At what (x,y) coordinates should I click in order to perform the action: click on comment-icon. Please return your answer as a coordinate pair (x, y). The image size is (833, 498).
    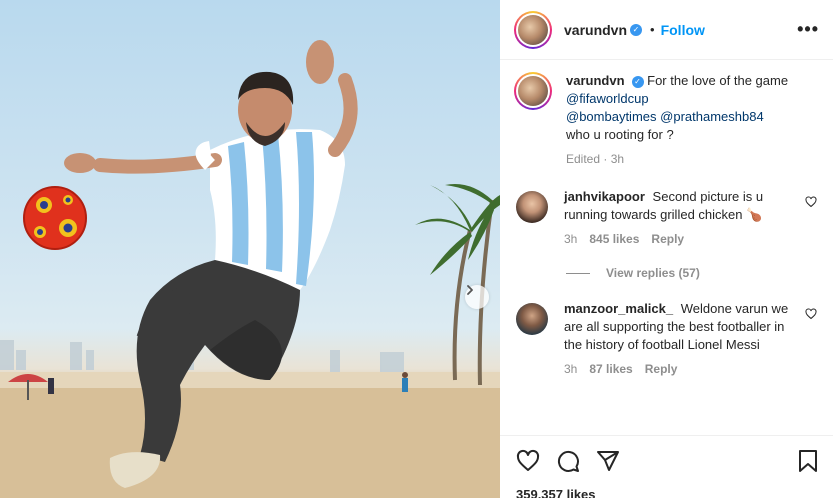
    Looking at the image, I should click on (568, 461).